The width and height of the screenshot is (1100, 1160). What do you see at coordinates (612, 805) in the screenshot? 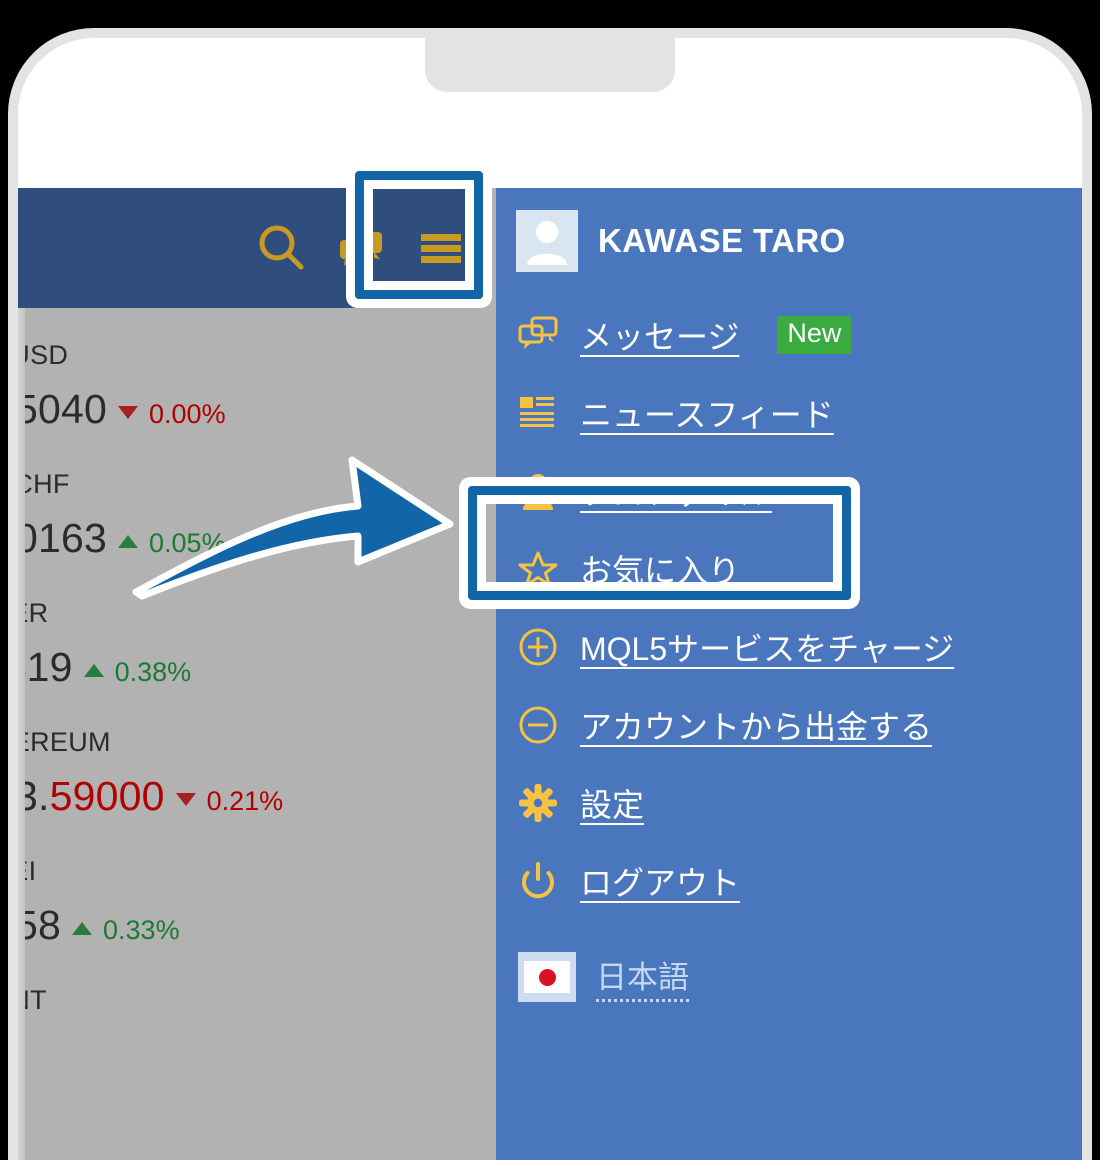
I see `sidebar-item-label: 設定` at bounding box center [612, 805].